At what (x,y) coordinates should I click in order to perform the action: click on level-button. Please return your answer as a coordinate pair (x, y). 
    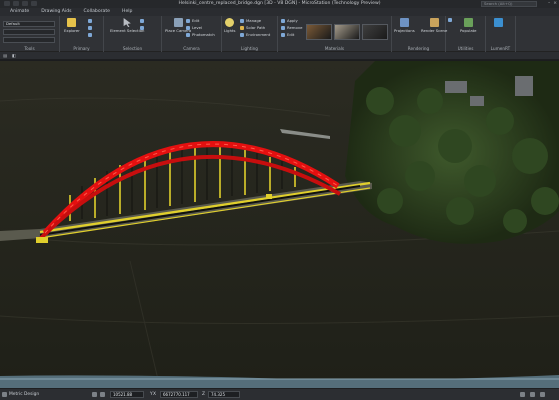
    Looking at the image, I should click on (90, 28).